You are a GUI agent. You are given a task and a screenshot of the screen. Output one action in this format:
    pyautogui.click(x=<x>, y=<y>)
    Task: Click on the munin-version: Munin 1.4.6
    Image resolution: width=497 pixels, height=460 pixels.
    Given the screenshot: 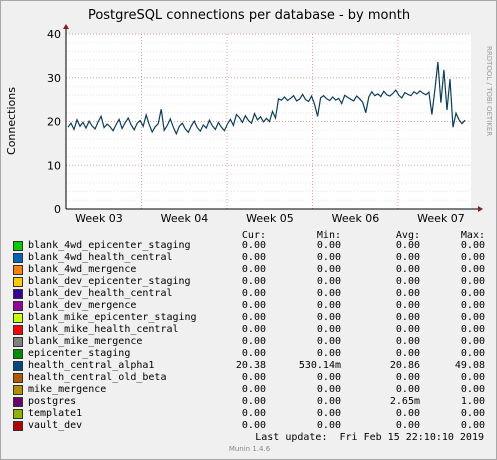 What is the action you would take?
    pyautogui.click(x=249, y=449)
    